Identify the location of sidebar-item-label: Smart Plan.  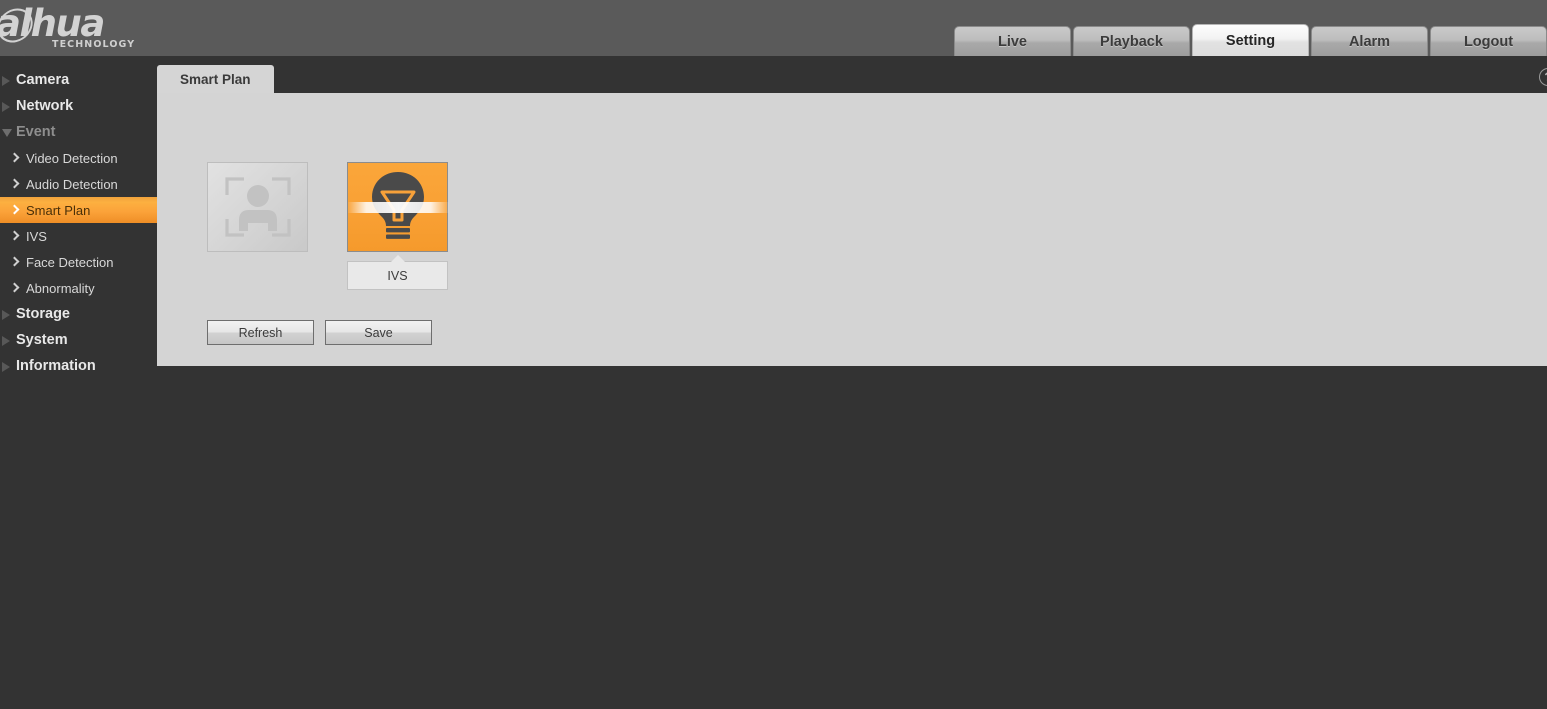
(58, 210).